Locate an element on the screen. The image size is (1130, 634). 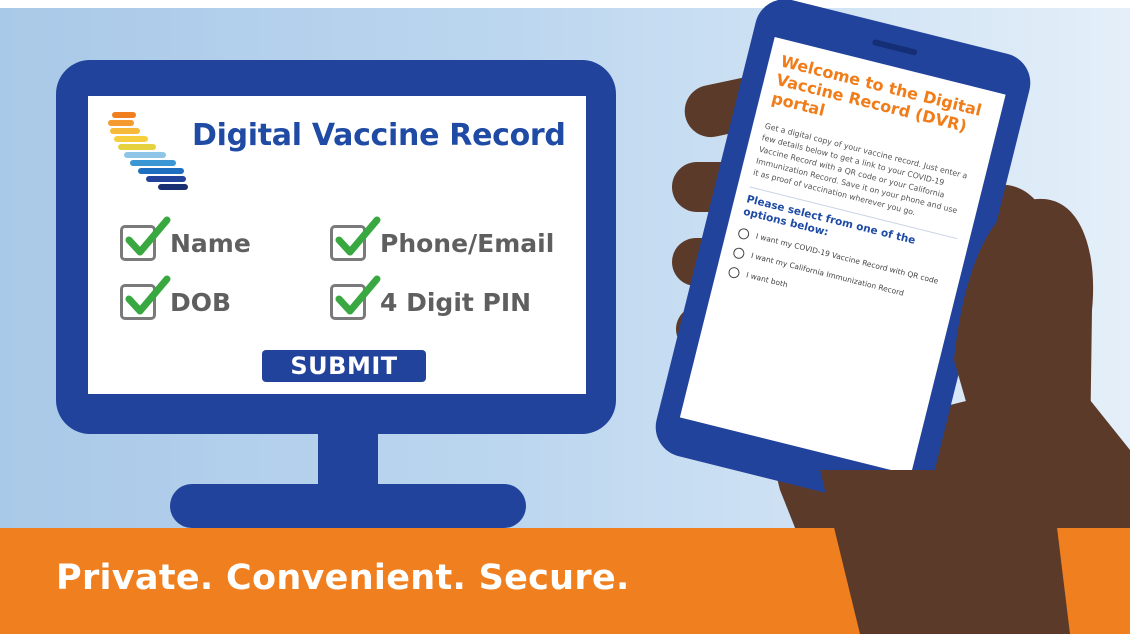
field-dob-item: DOB is located at coordinates (176, 297).